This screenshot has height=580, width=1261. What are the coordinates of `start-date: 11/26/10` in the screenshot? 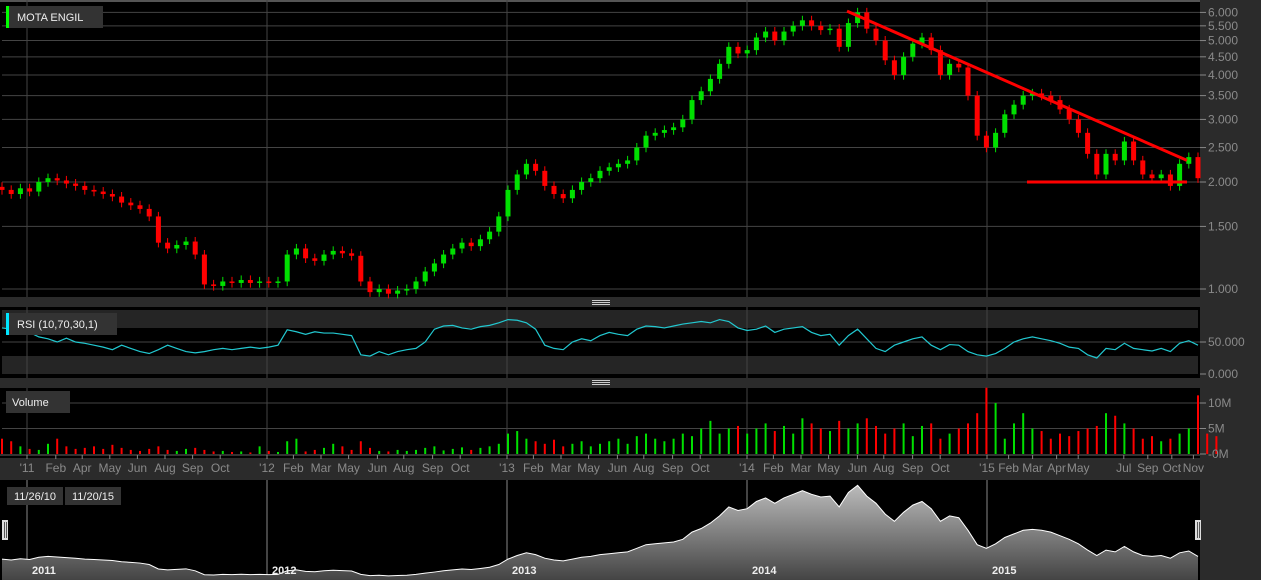 It's located at (35, 497).